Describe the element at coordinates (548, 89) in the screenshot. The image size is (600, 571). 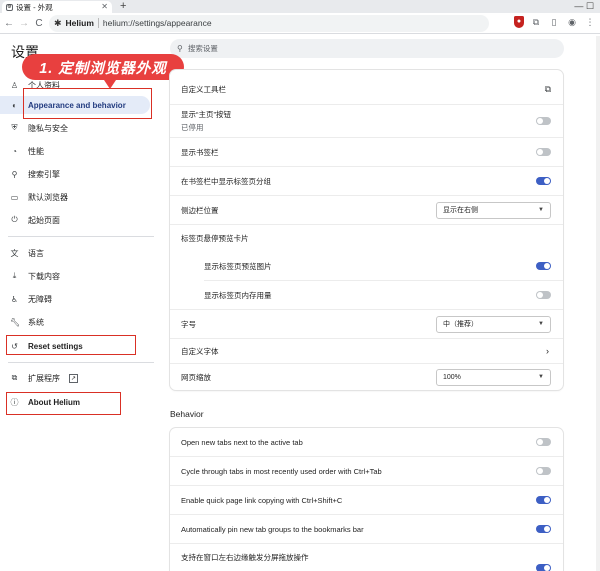
I see `external-link-icon: ⧉` at that location.